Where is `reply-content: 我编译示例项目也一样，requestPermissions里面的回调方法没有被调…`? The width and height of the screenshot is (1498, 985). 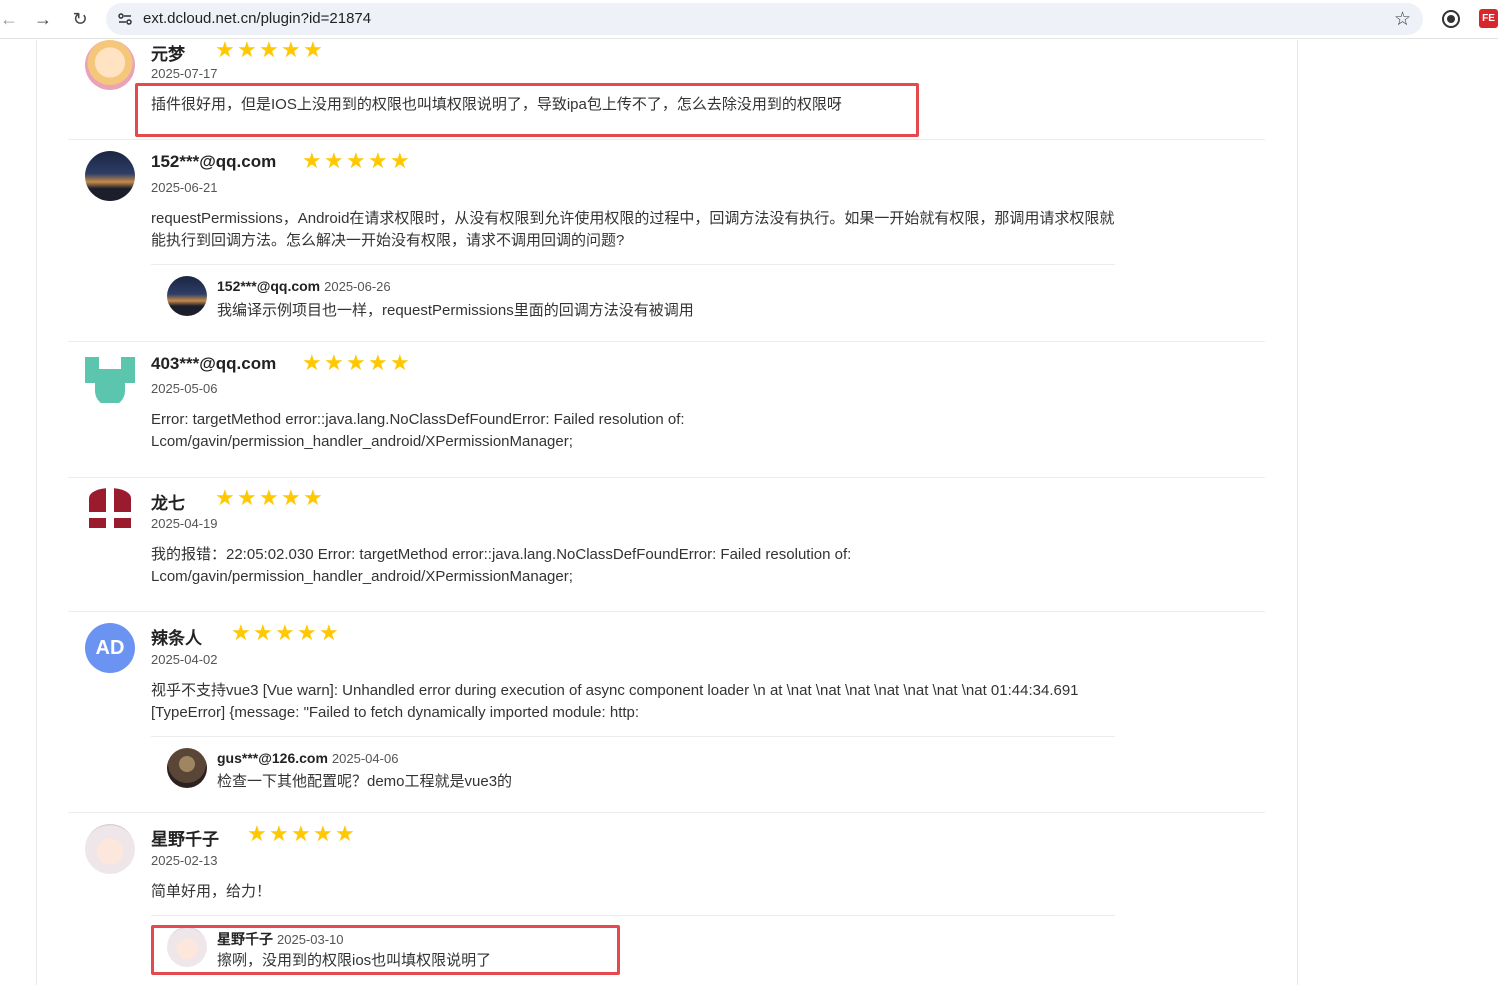
reply-content: 我编译示例项目也一样，requestPermissions里面的回调方法没有被调… is located at coordinates (455, 310).